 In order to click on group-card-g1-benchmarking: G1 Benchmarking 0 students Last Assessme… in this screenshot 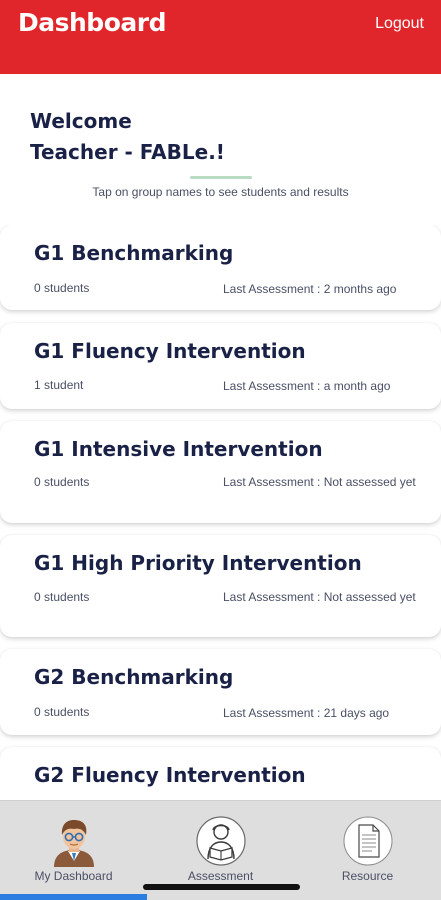, I will do `click(220, 267)`.